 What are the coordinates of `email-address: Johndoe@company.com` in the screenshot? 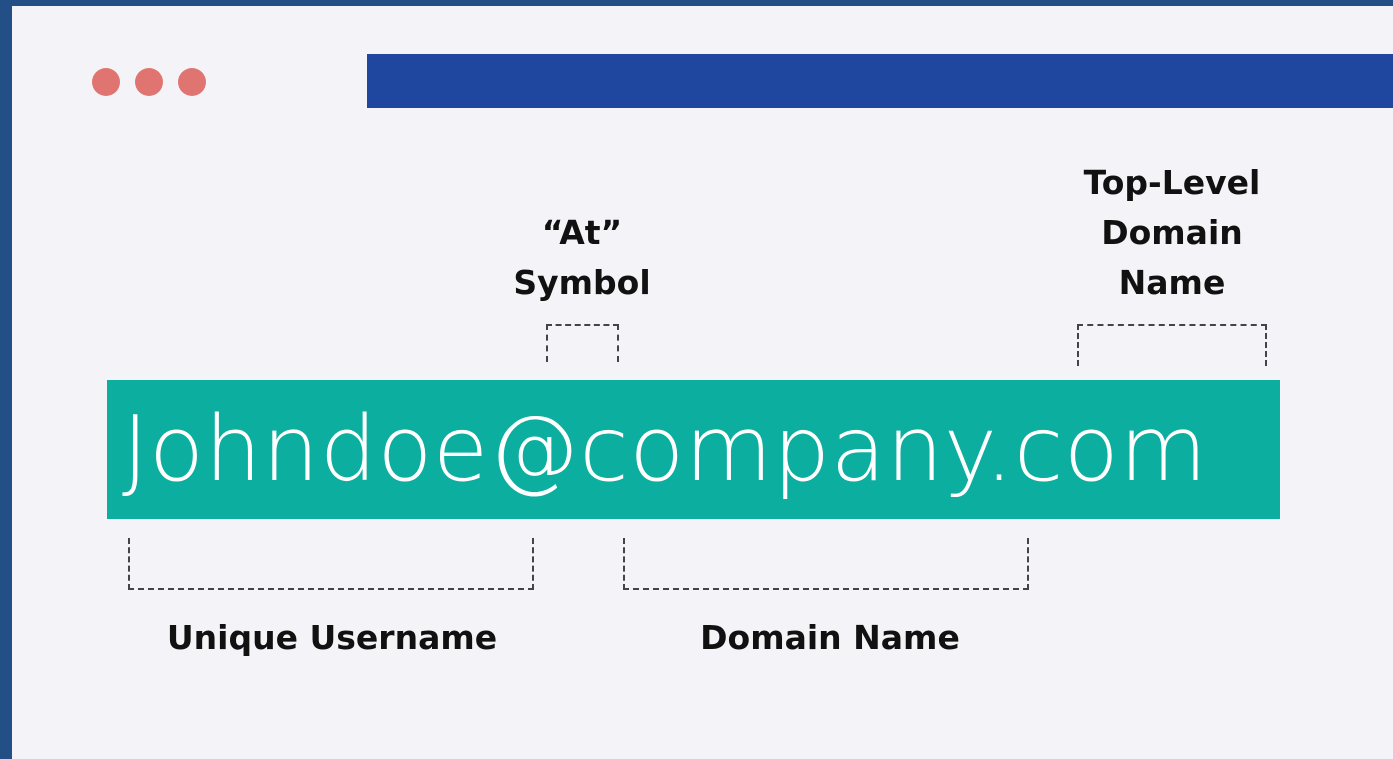 It's located at (665, 449).